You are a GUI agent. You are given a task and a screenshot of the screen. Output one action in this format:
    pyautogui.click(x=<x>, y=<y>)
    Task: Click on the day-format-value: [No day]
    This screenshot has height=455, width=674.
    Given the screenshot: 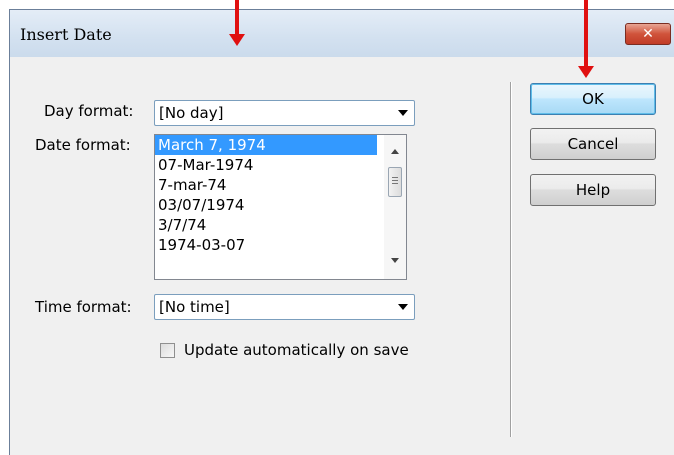 What is the action you would take?
    pyautogui.click(x=191, y=113)
    